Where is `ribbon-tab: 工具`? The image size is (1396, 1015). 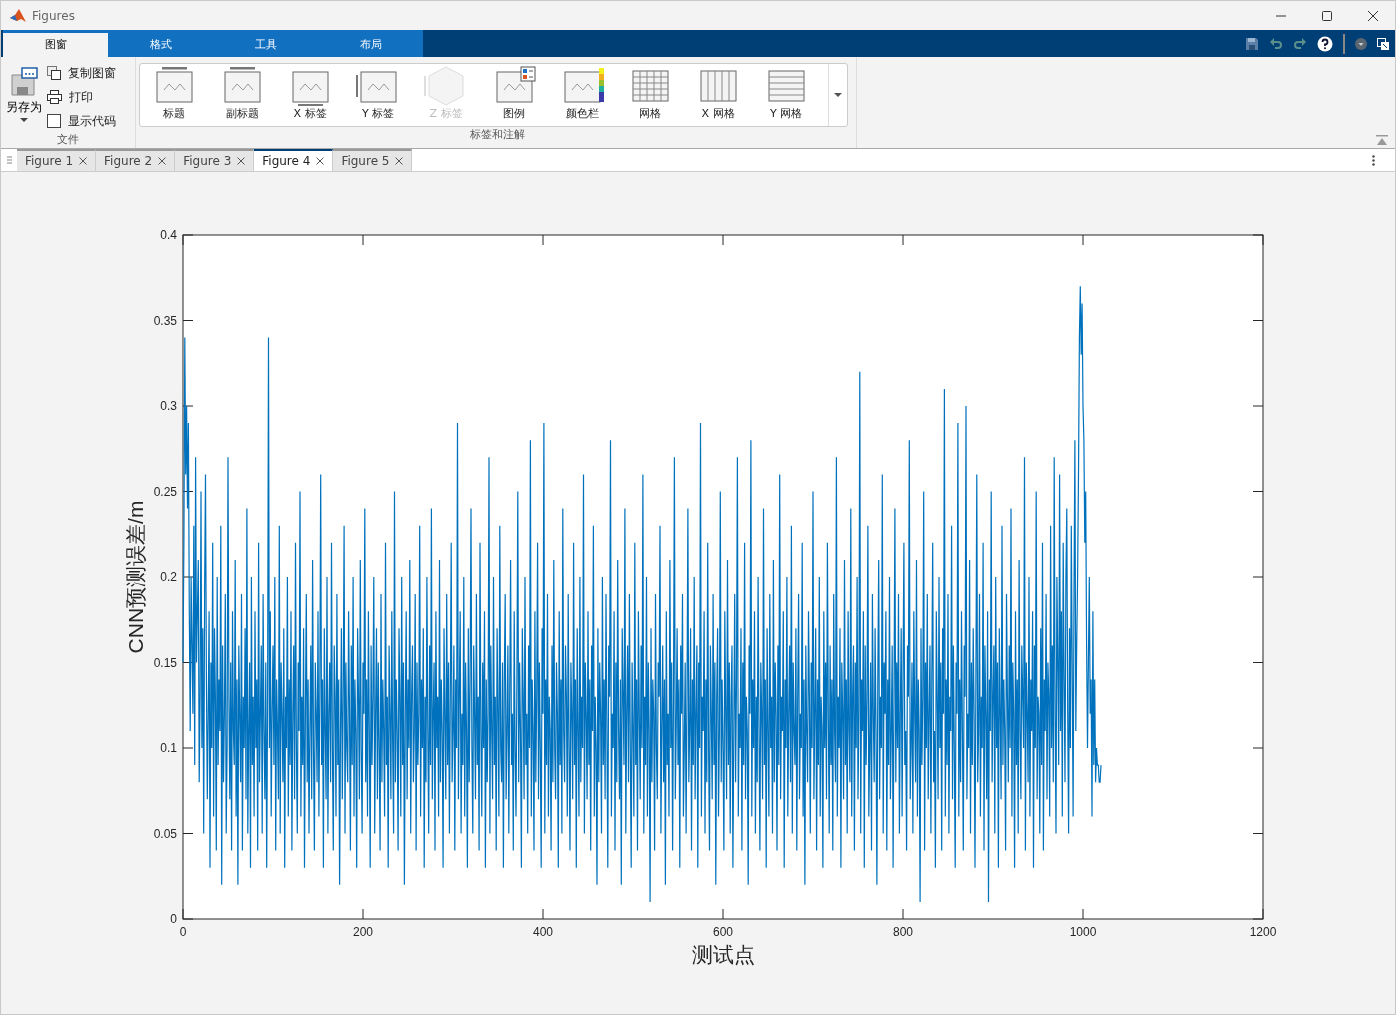 ribbon-tab: 工具 is located at coordinates (265, 45).